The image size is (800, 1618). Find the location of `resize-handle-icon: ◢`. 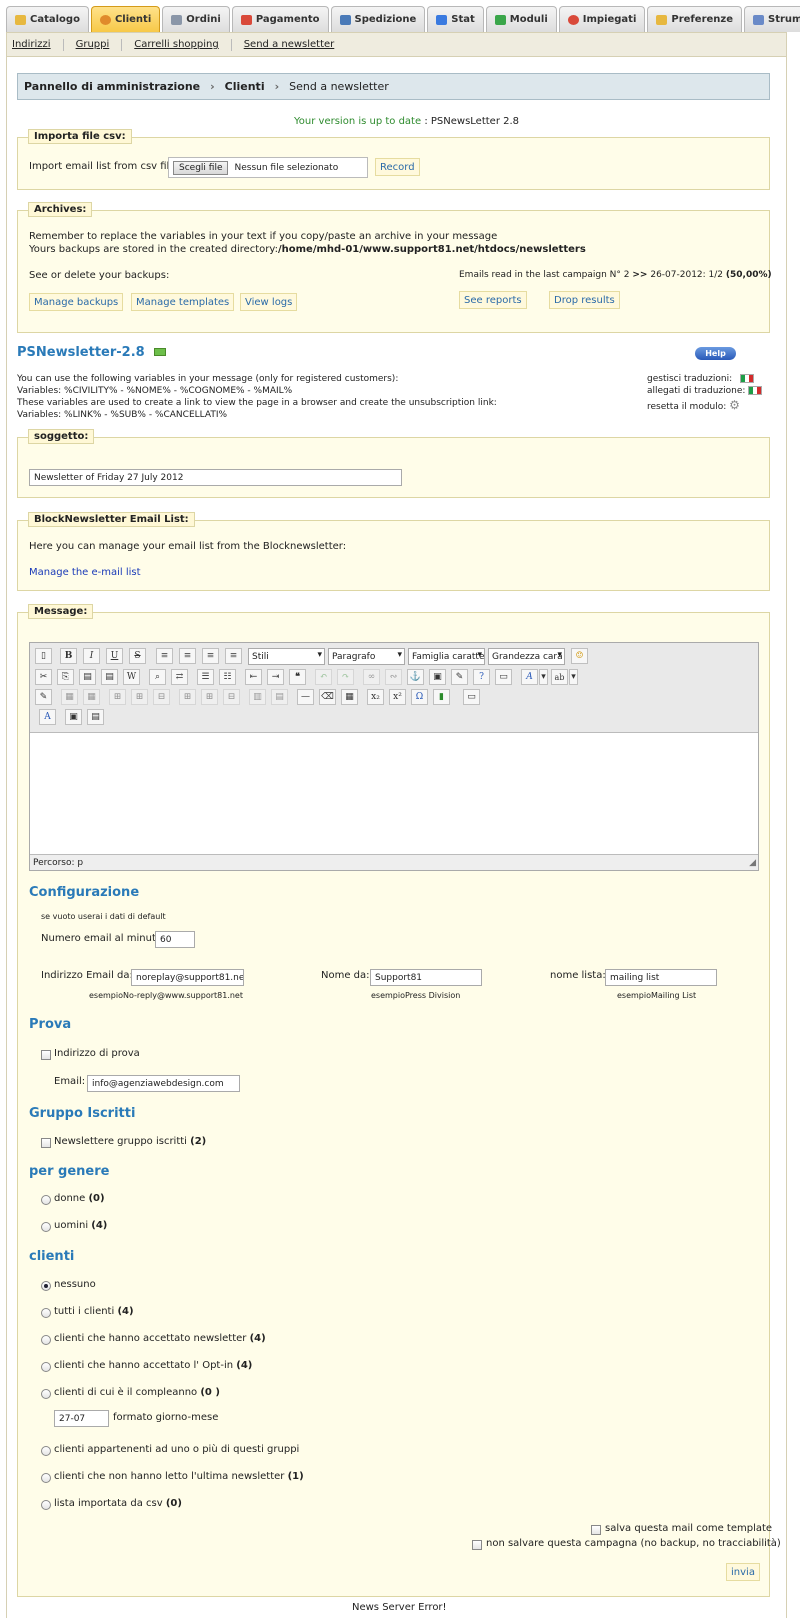

resize-handle-icon: ◢ is located at coordinates (752, 863).